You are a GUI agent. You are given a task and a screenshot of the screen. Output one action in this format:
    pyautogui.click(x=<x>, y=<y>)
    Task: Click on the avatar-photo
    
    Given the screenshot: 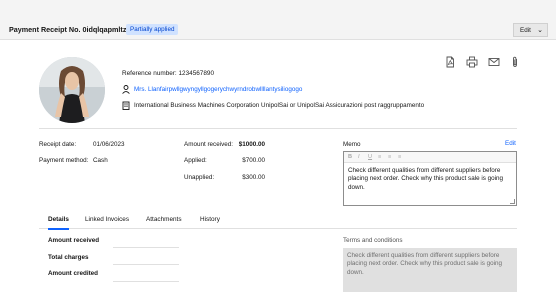 What is the action you would take?
    pyautogui.click(x=72, y=90)
    